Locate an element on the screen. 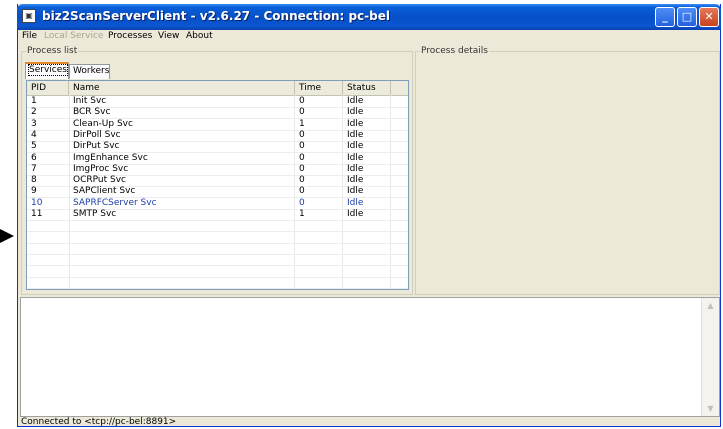  row-name: SMTP Svc is located at coordinates (95, 214).